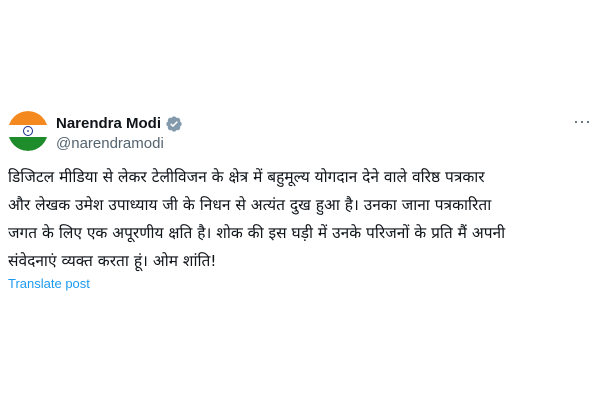 The height and width of the screenshot is (400, 600). I want to click on author-block: Narendra Modi @narendramodi, so click(119, 133).